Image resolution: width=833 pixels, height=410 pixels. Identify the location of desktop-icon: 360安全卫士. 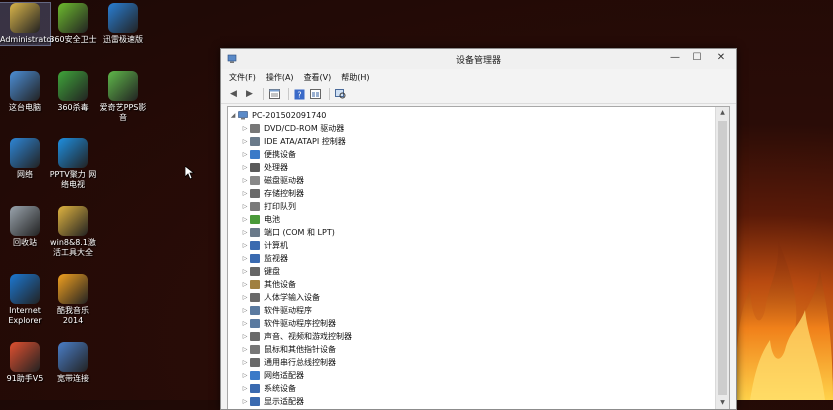
(73, 24).